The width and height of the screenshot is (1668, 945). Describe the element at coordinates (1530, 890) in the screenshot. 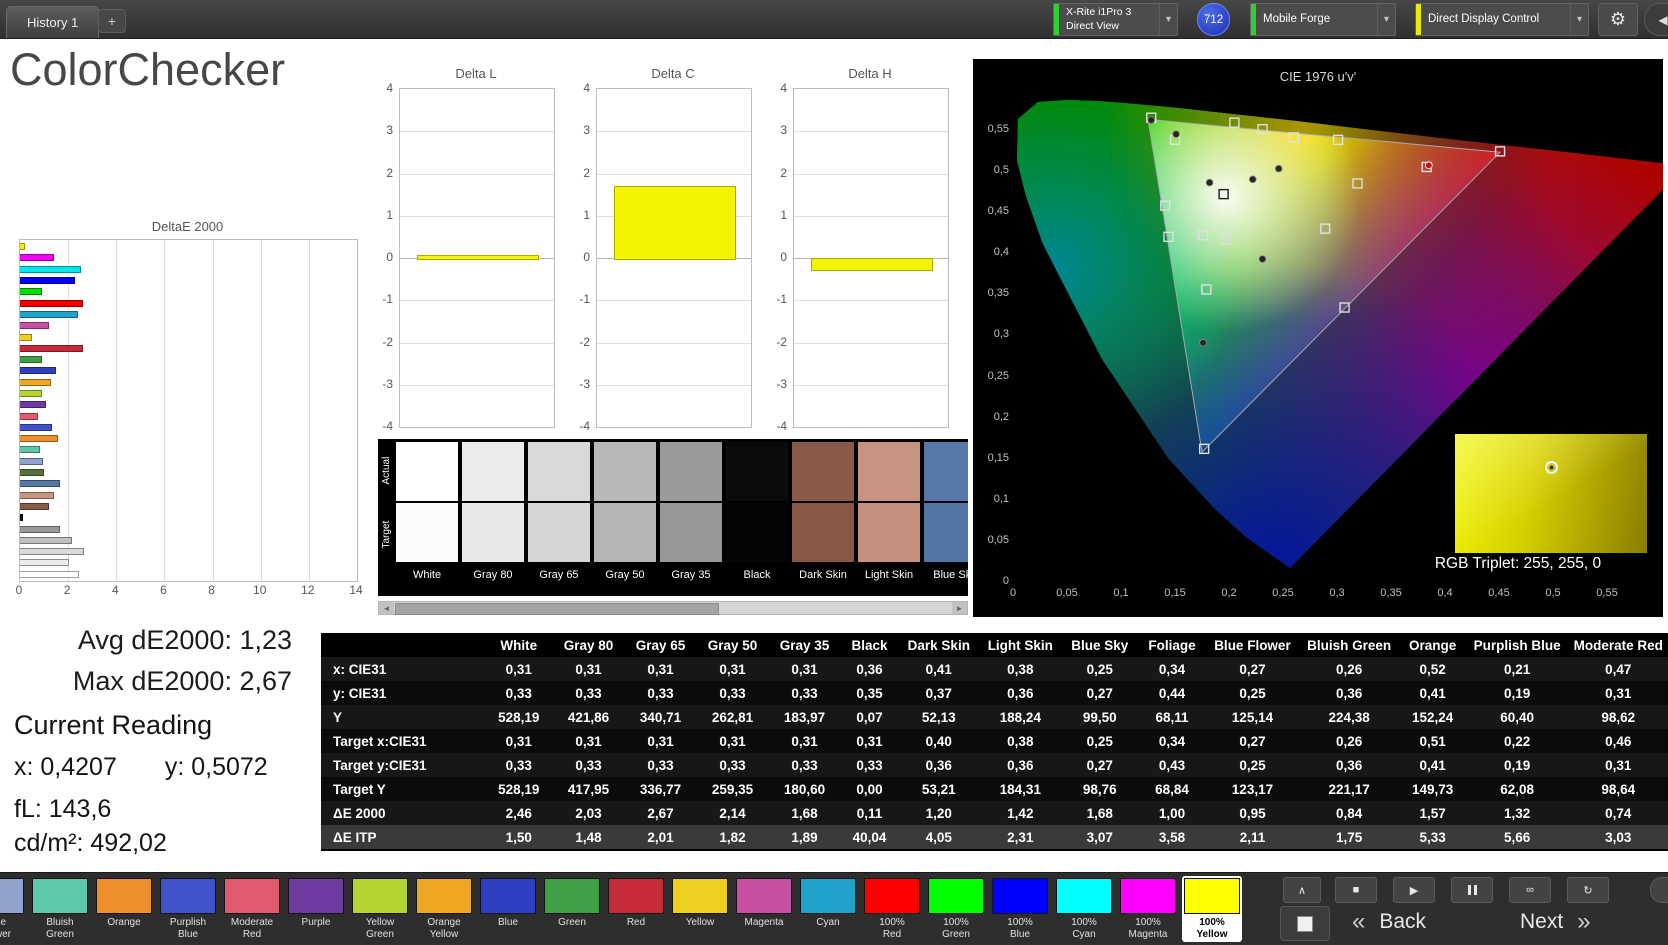

I see `continuous-read-button: ∞` at that location.